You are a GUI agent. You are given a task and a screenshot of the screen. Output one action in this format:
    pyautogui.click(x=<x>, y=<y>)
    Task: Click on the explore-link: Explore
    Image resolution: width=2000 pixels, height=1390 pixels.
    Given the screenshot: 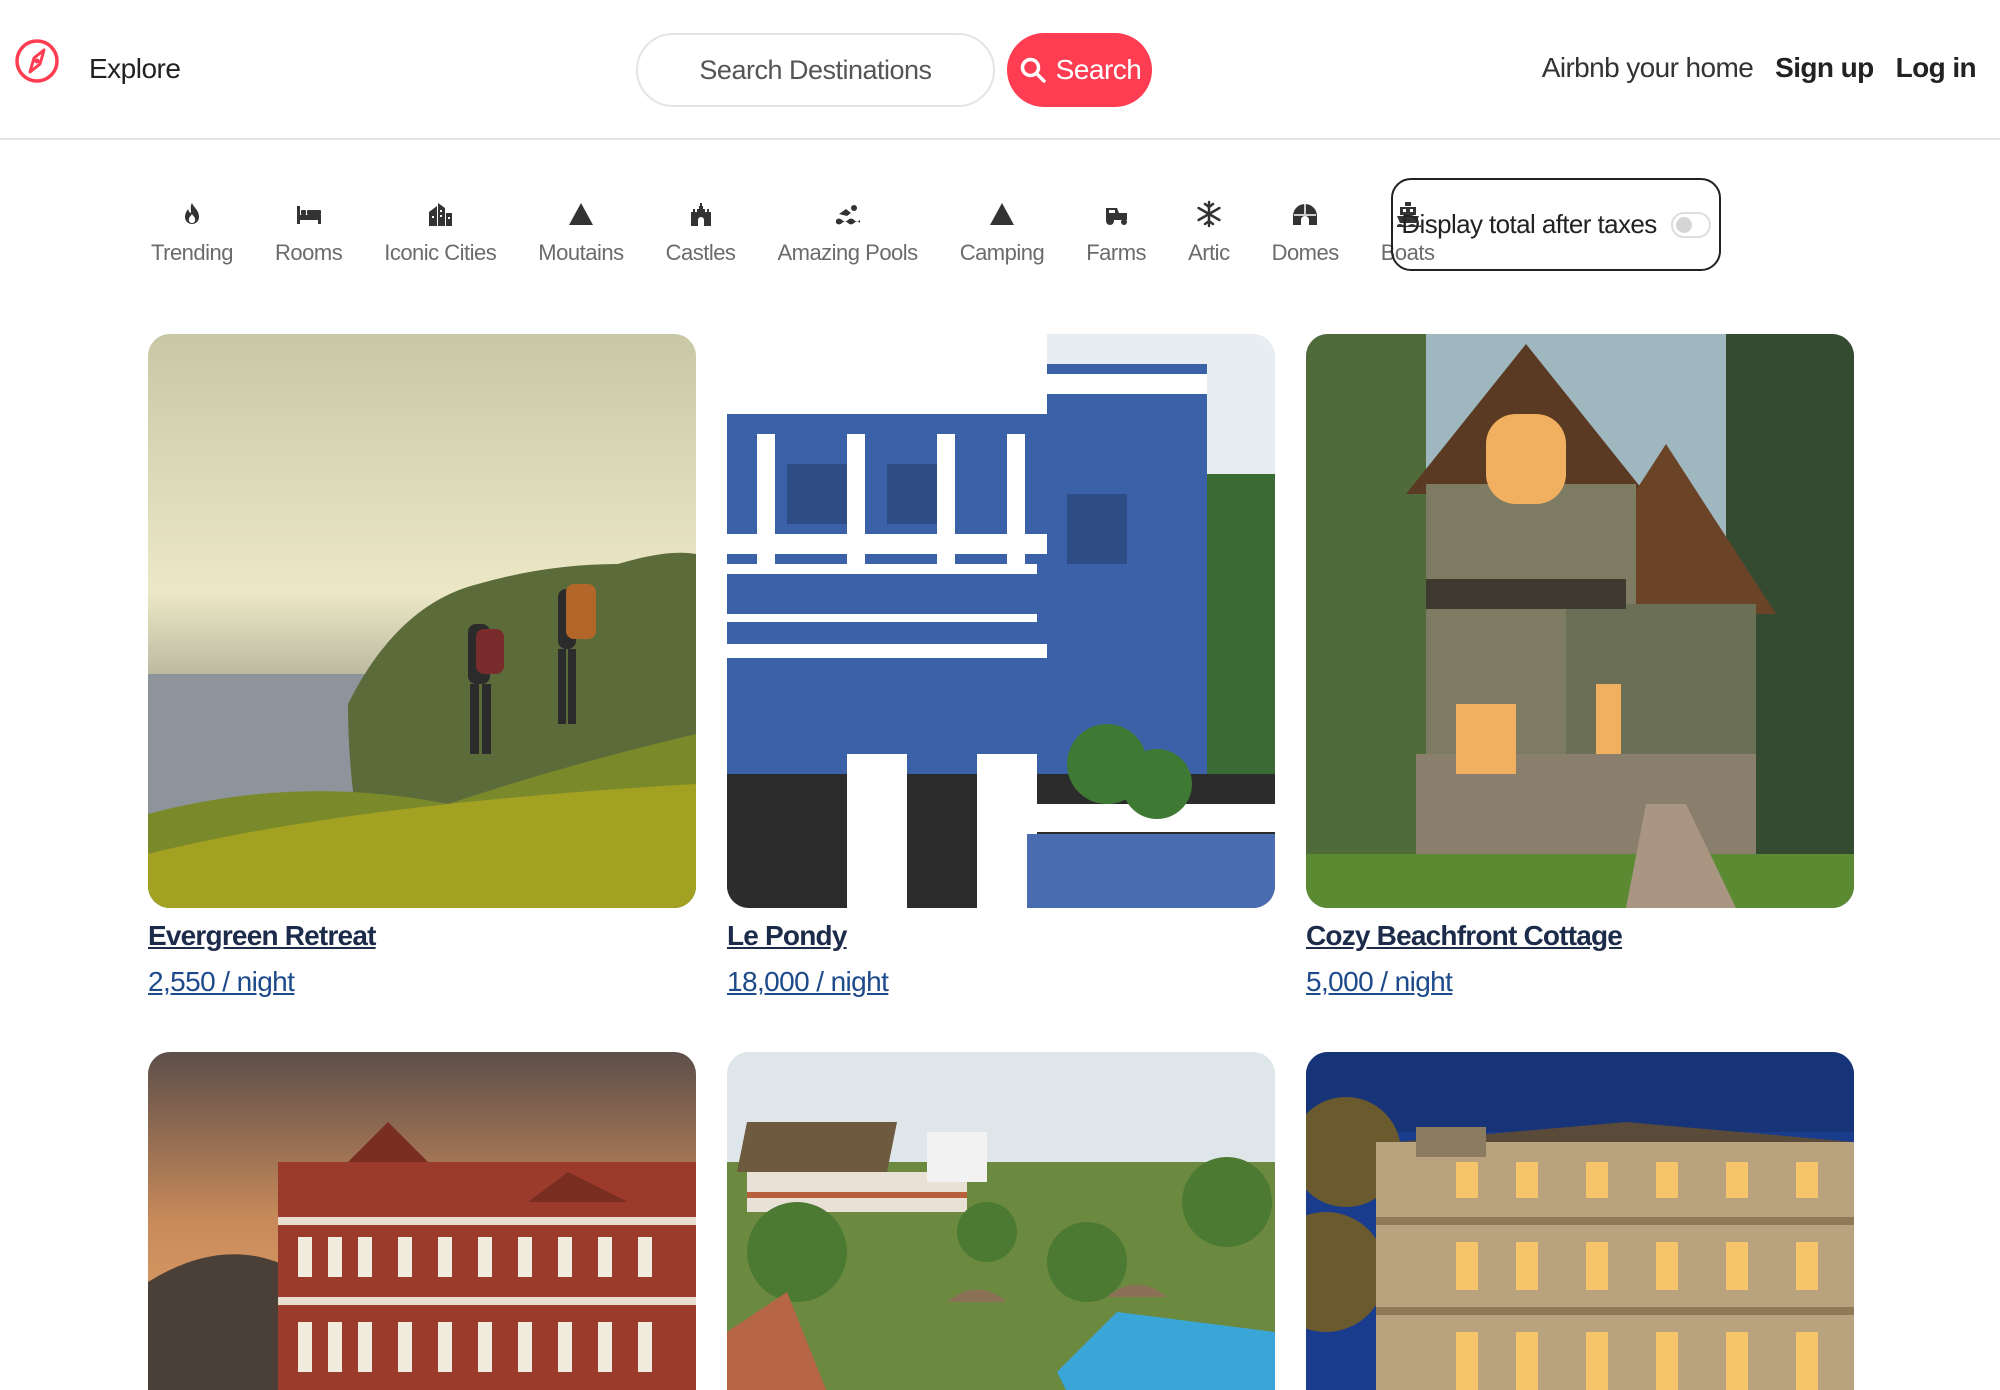 What is the action you would take?
    pyautogui.click(x=135, y=69)
    